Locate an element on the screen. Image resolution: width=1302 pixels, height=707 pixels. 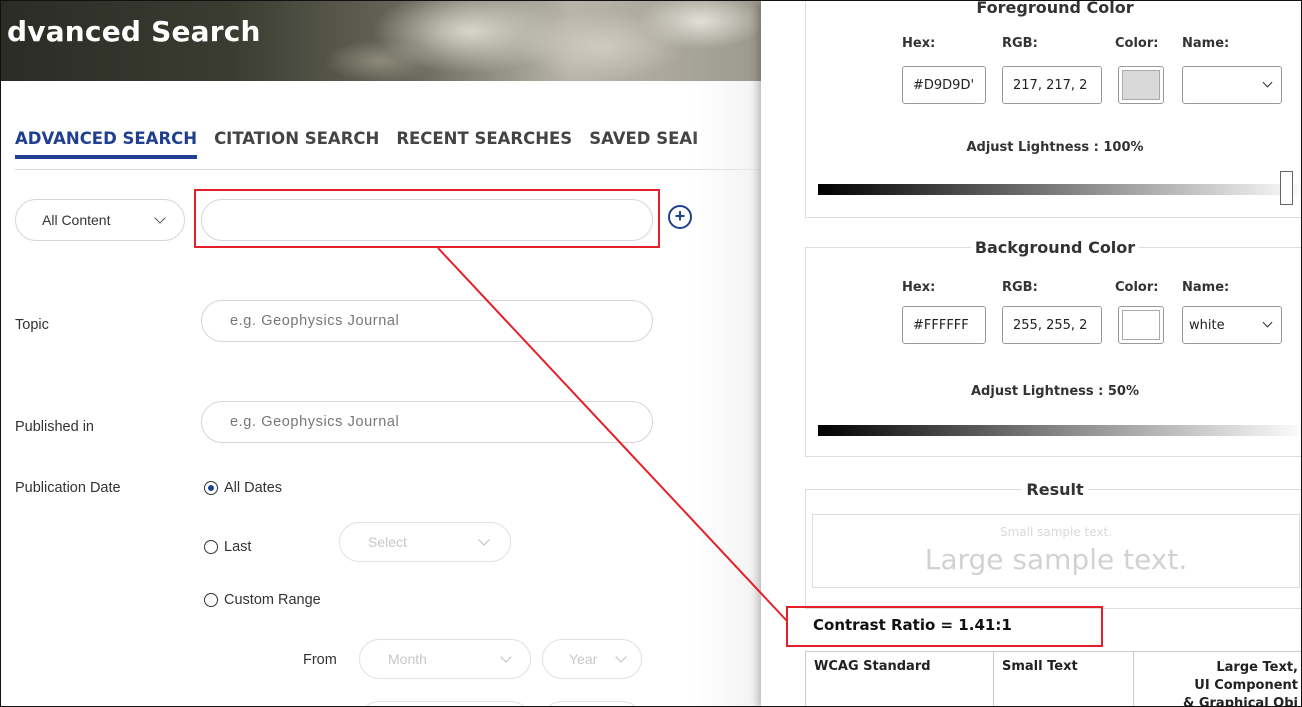
radio-last: Last is located at coordinates (227, 547).